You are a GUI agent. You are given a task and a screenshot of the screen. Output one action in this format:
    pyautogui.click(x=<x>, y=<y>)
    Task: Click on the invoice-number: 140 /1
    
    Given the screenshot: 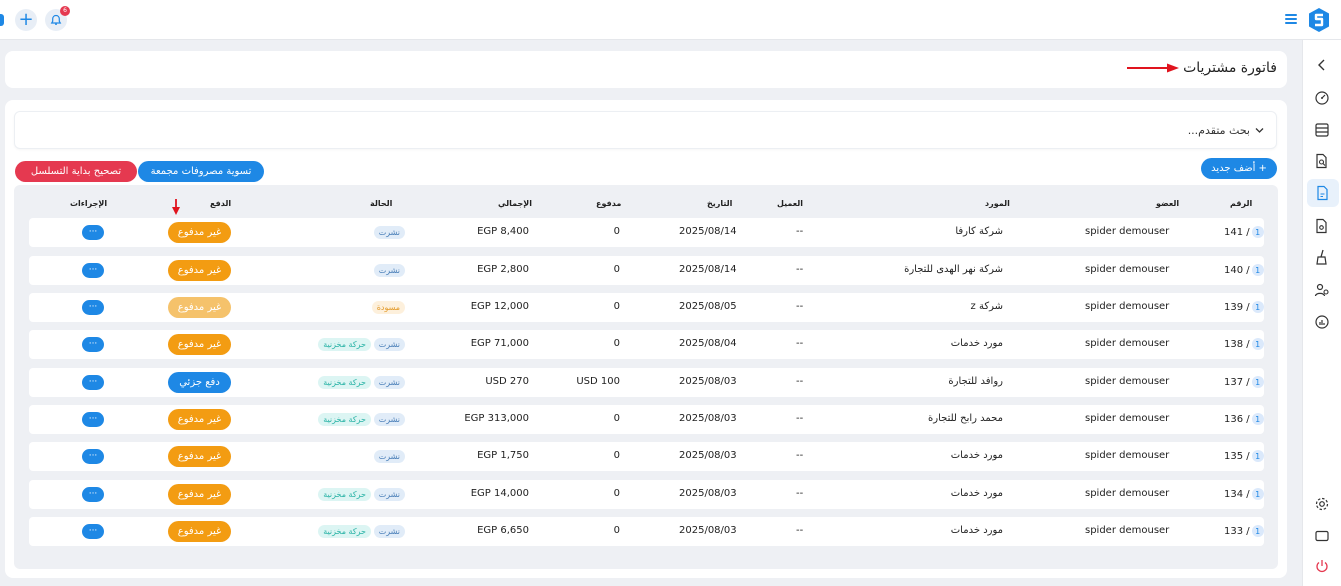 What is the action you would take?
    pyautogui.click(x=1244, y=270)
    